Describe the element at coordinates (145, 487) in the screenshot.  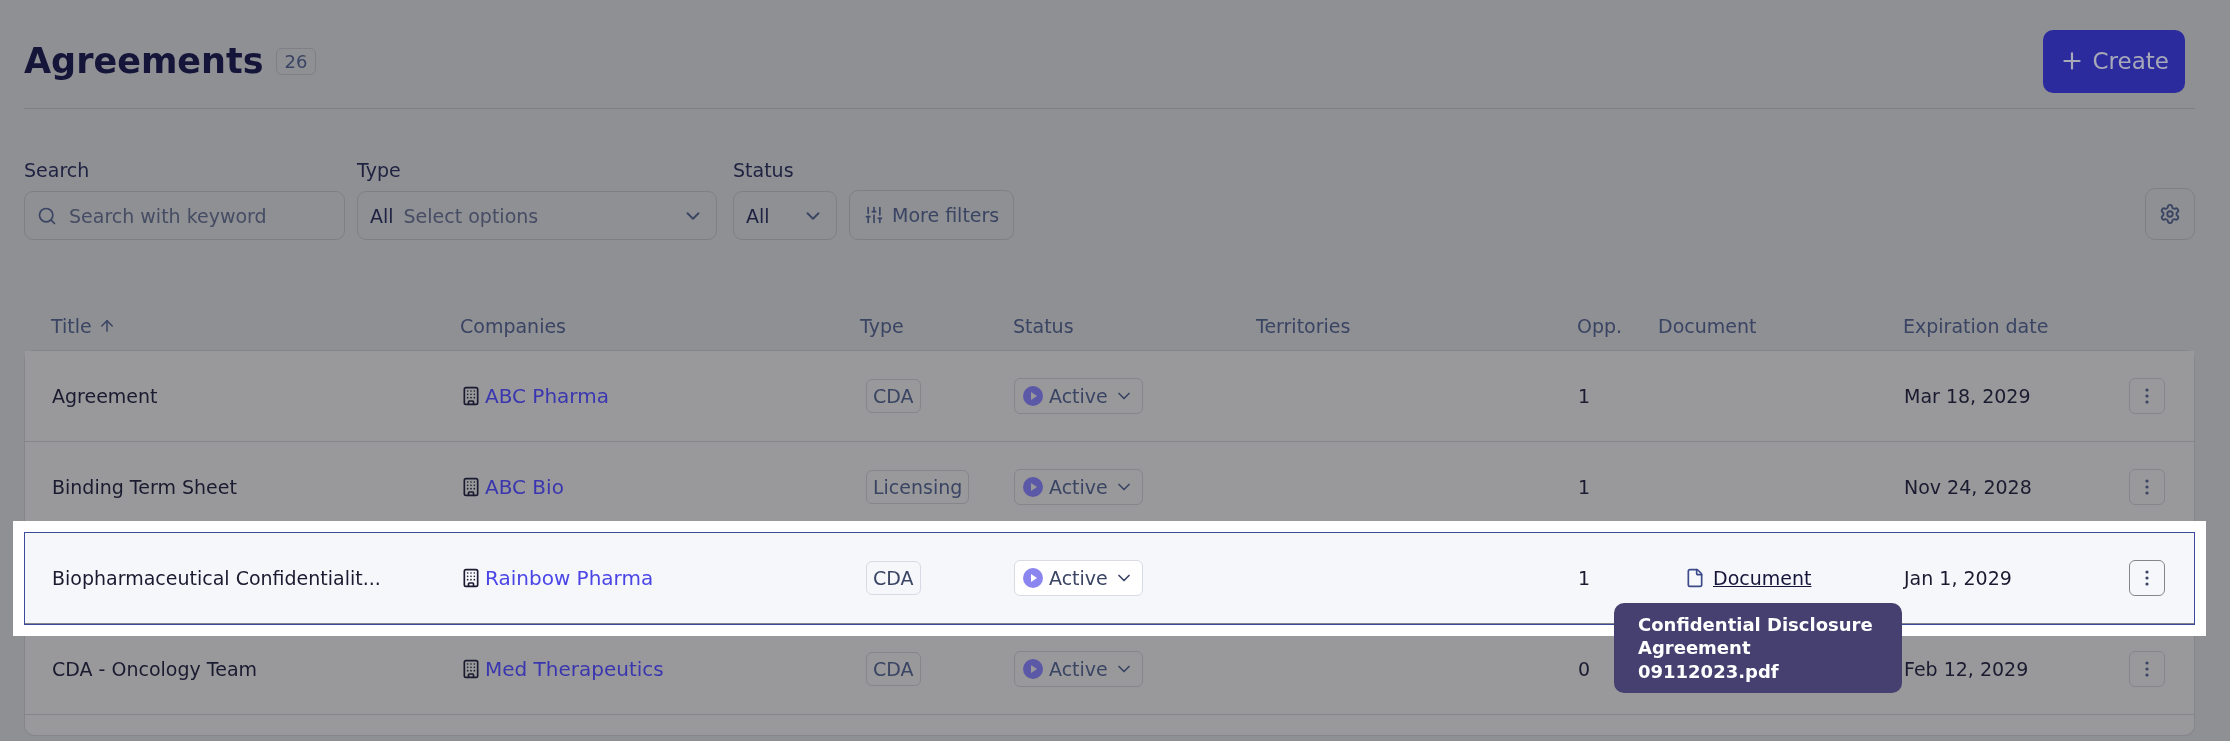
I see `title-cell-text: Binding Term Sheet` at that location.